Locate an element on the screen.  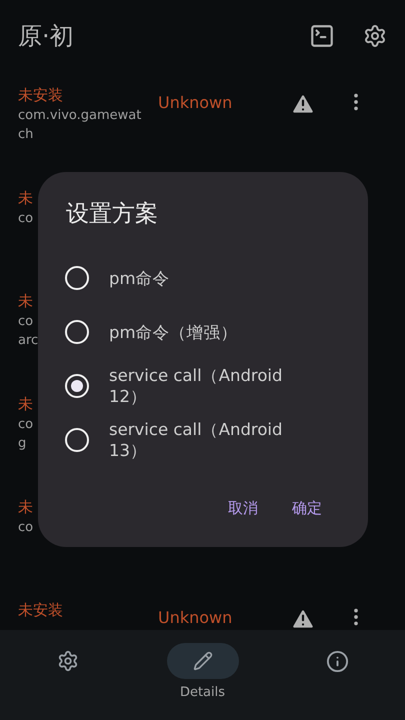
package-name: g is located at coordinates (22, 444).